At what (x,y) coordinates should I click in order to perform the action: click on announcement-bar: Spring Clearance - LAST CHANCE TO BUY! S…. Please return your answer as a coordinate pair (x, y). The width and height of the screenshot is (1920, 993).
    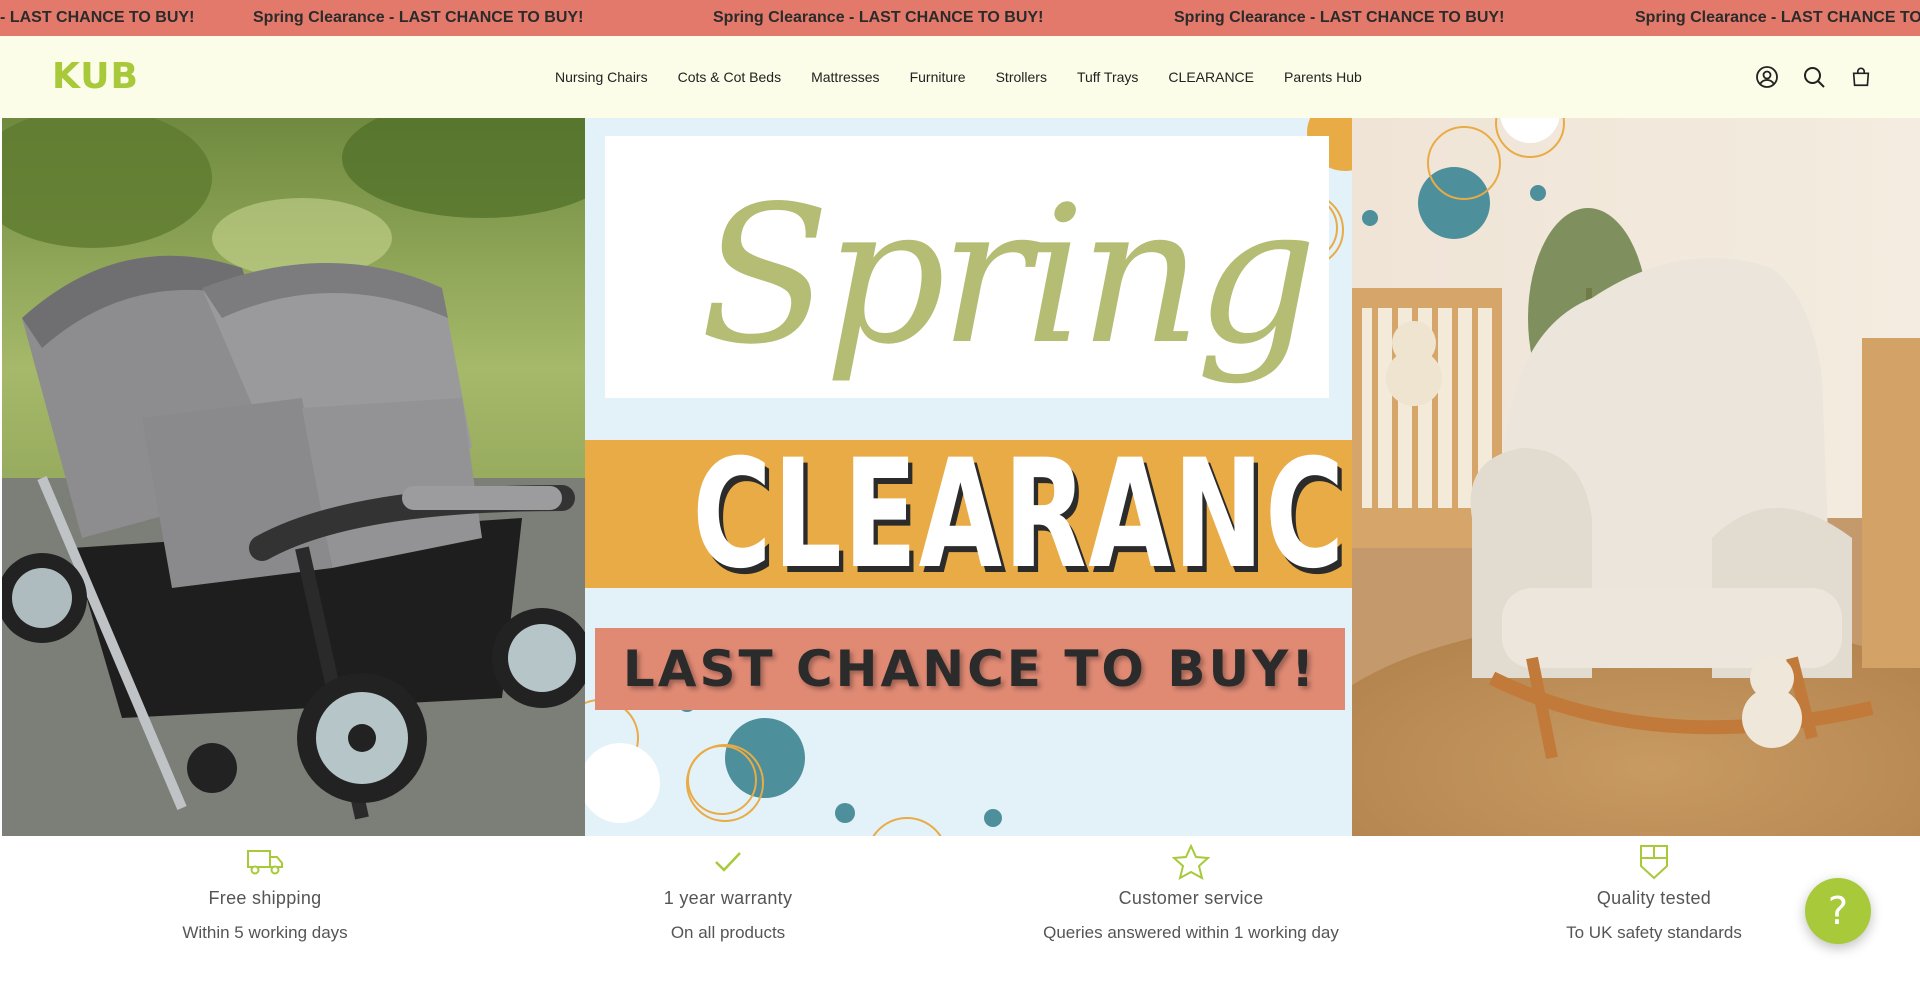
    Looking at the image, I should click on (960, 18).